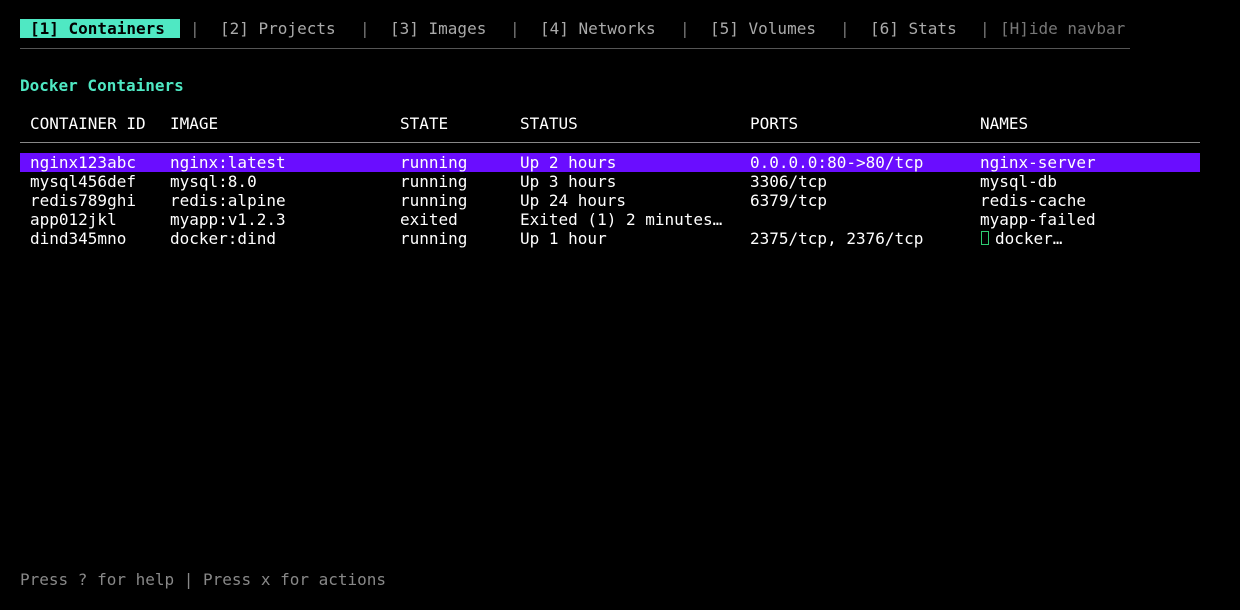 This screenshot has height=610, width=1240. What do you see at coordinates (865, 219) in the screenshot?
I see `ports-cell` at bounding box center [865, 219].